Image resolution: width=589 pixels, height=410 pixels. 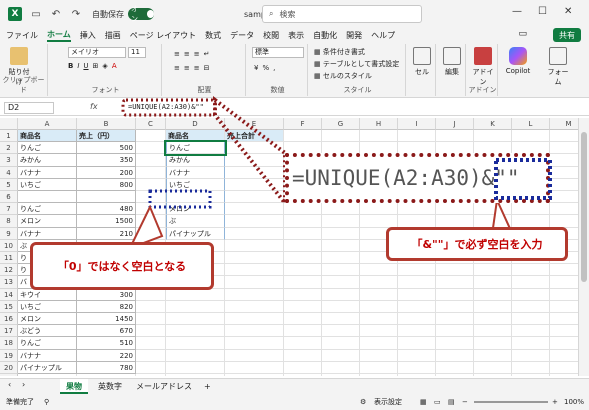 What do you see at coordinates (455, 124) in the screenshot?
I see `column-header-j: J` at bounding box center [455, 124].